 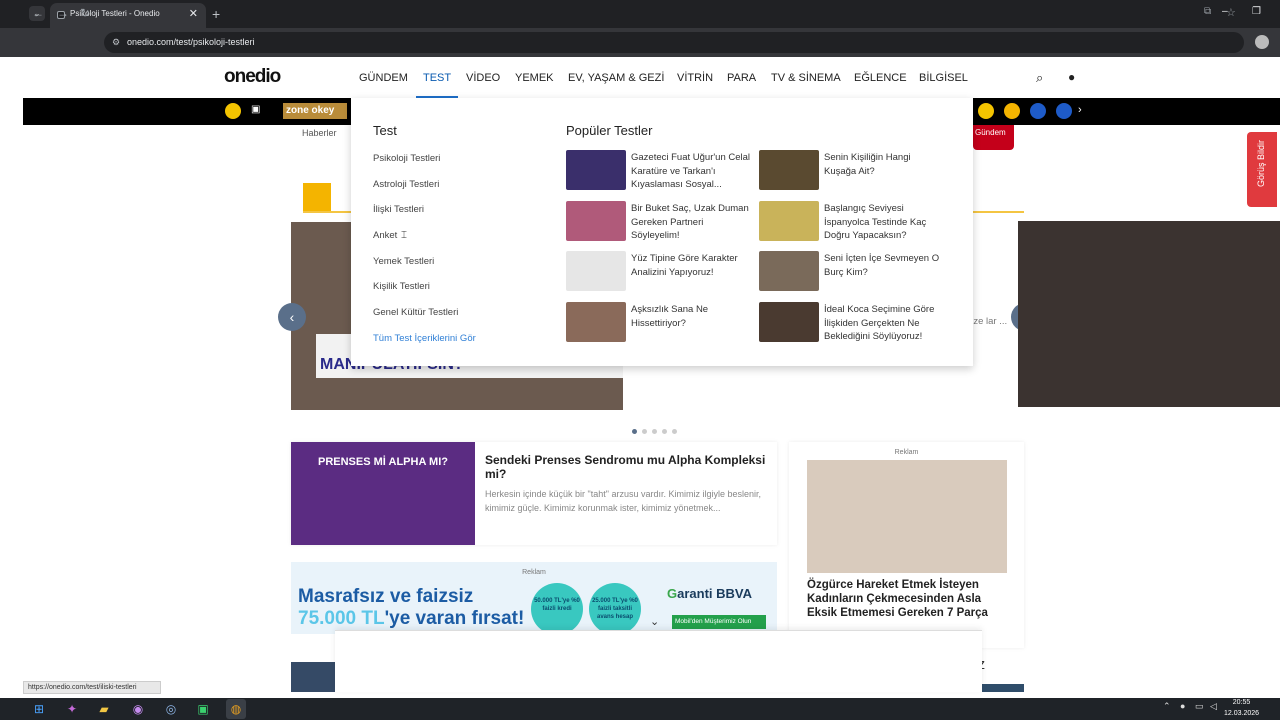 I want to click on nav-test: TEST, so click(x=437, y=78).